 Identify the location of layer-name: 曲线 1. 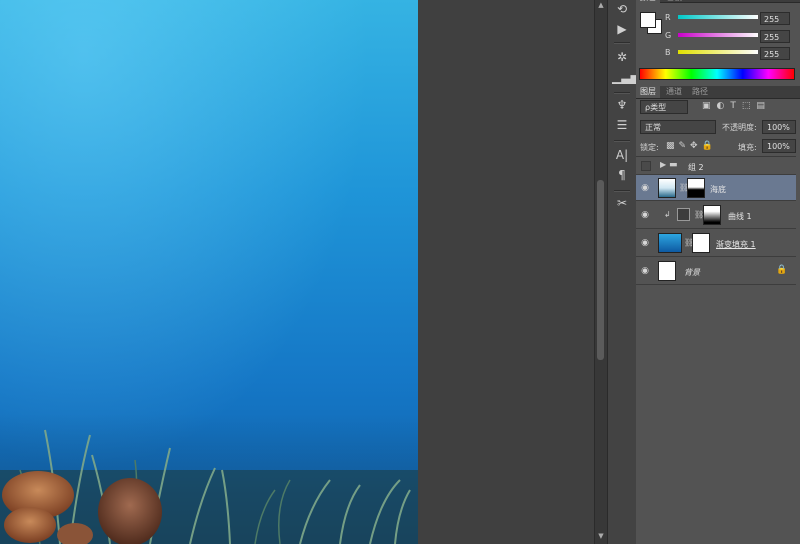
(740, 216).